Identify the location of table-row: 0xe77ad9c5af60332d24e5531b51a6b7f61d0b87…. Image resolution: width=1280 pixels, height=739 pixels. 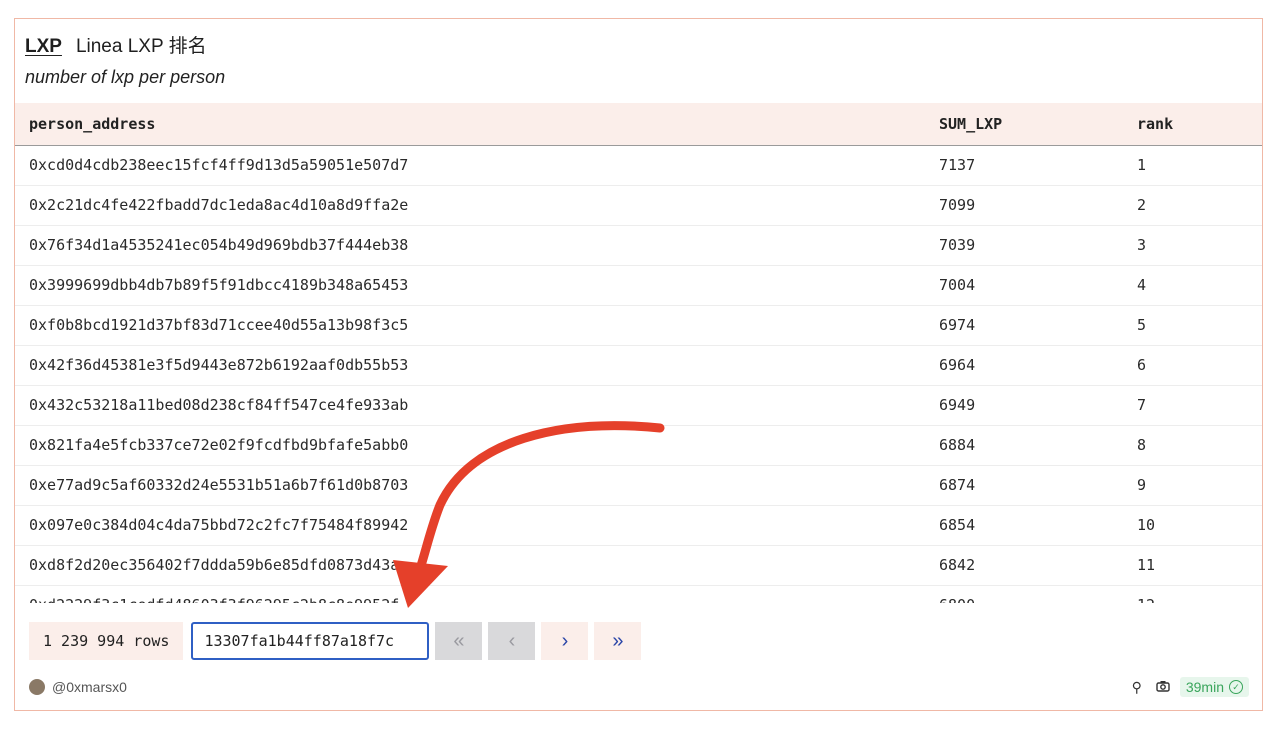
(638, 485).